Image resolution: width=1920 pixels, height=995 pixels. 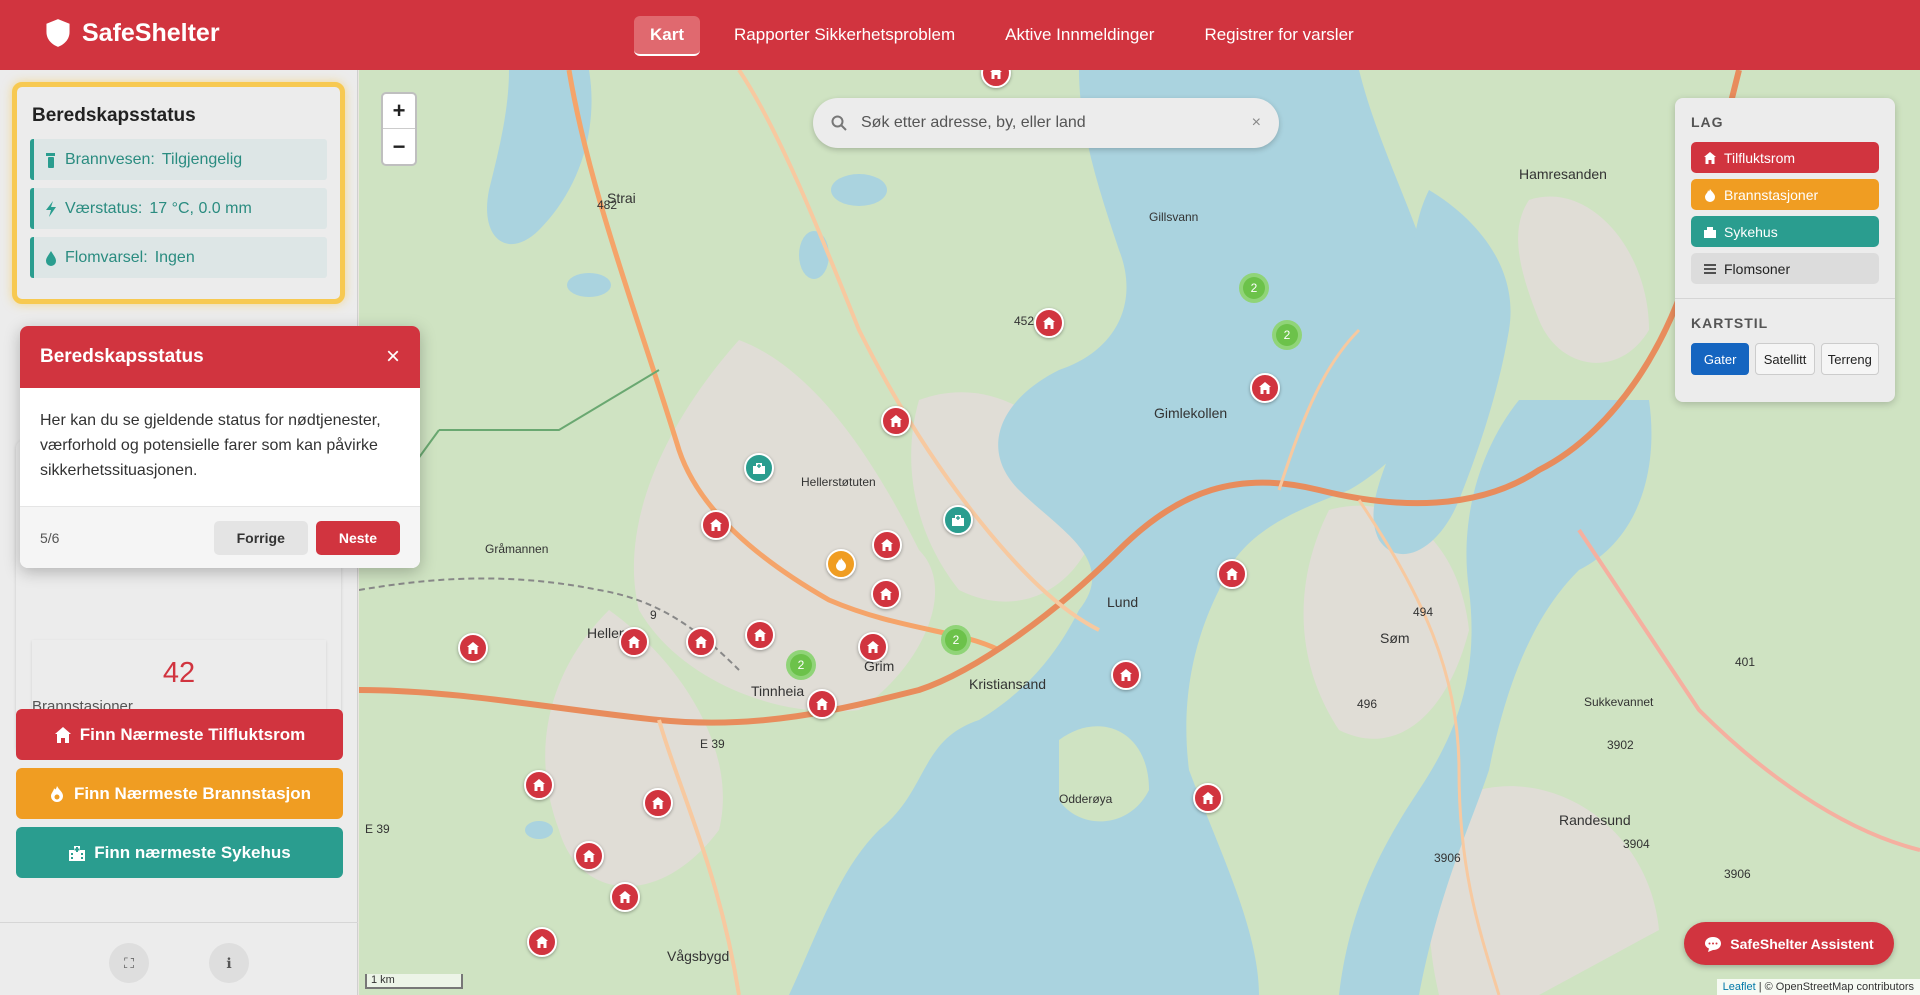 I want to click on status-value-weather: 17 °C, 0.0 mm, so click(x=200, y=208).